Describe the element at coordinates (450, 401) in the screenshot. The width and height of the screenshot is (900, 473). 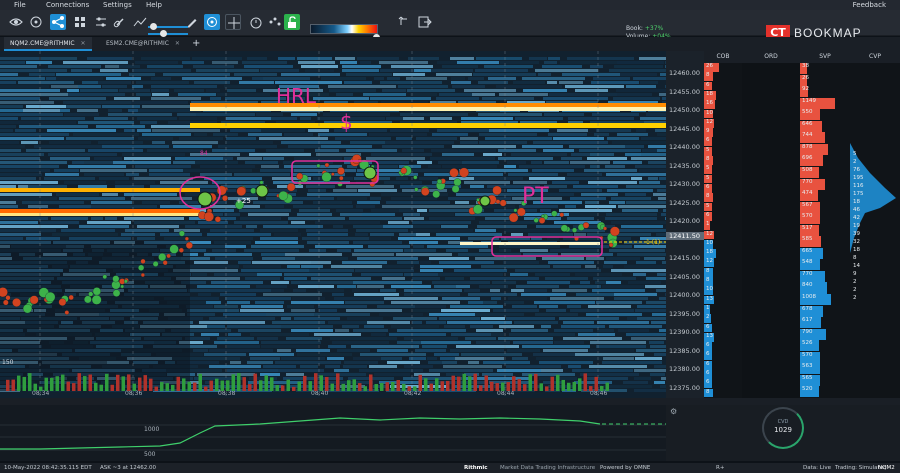
I see `pane-separator` at that location.